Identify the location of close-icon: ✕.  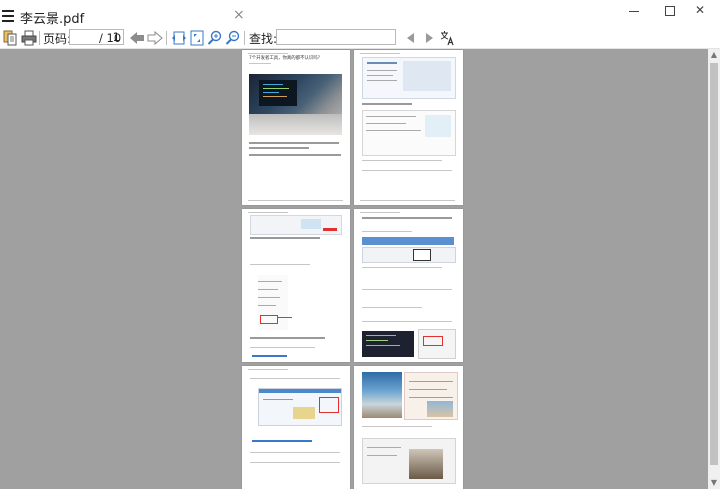
(700, 10).